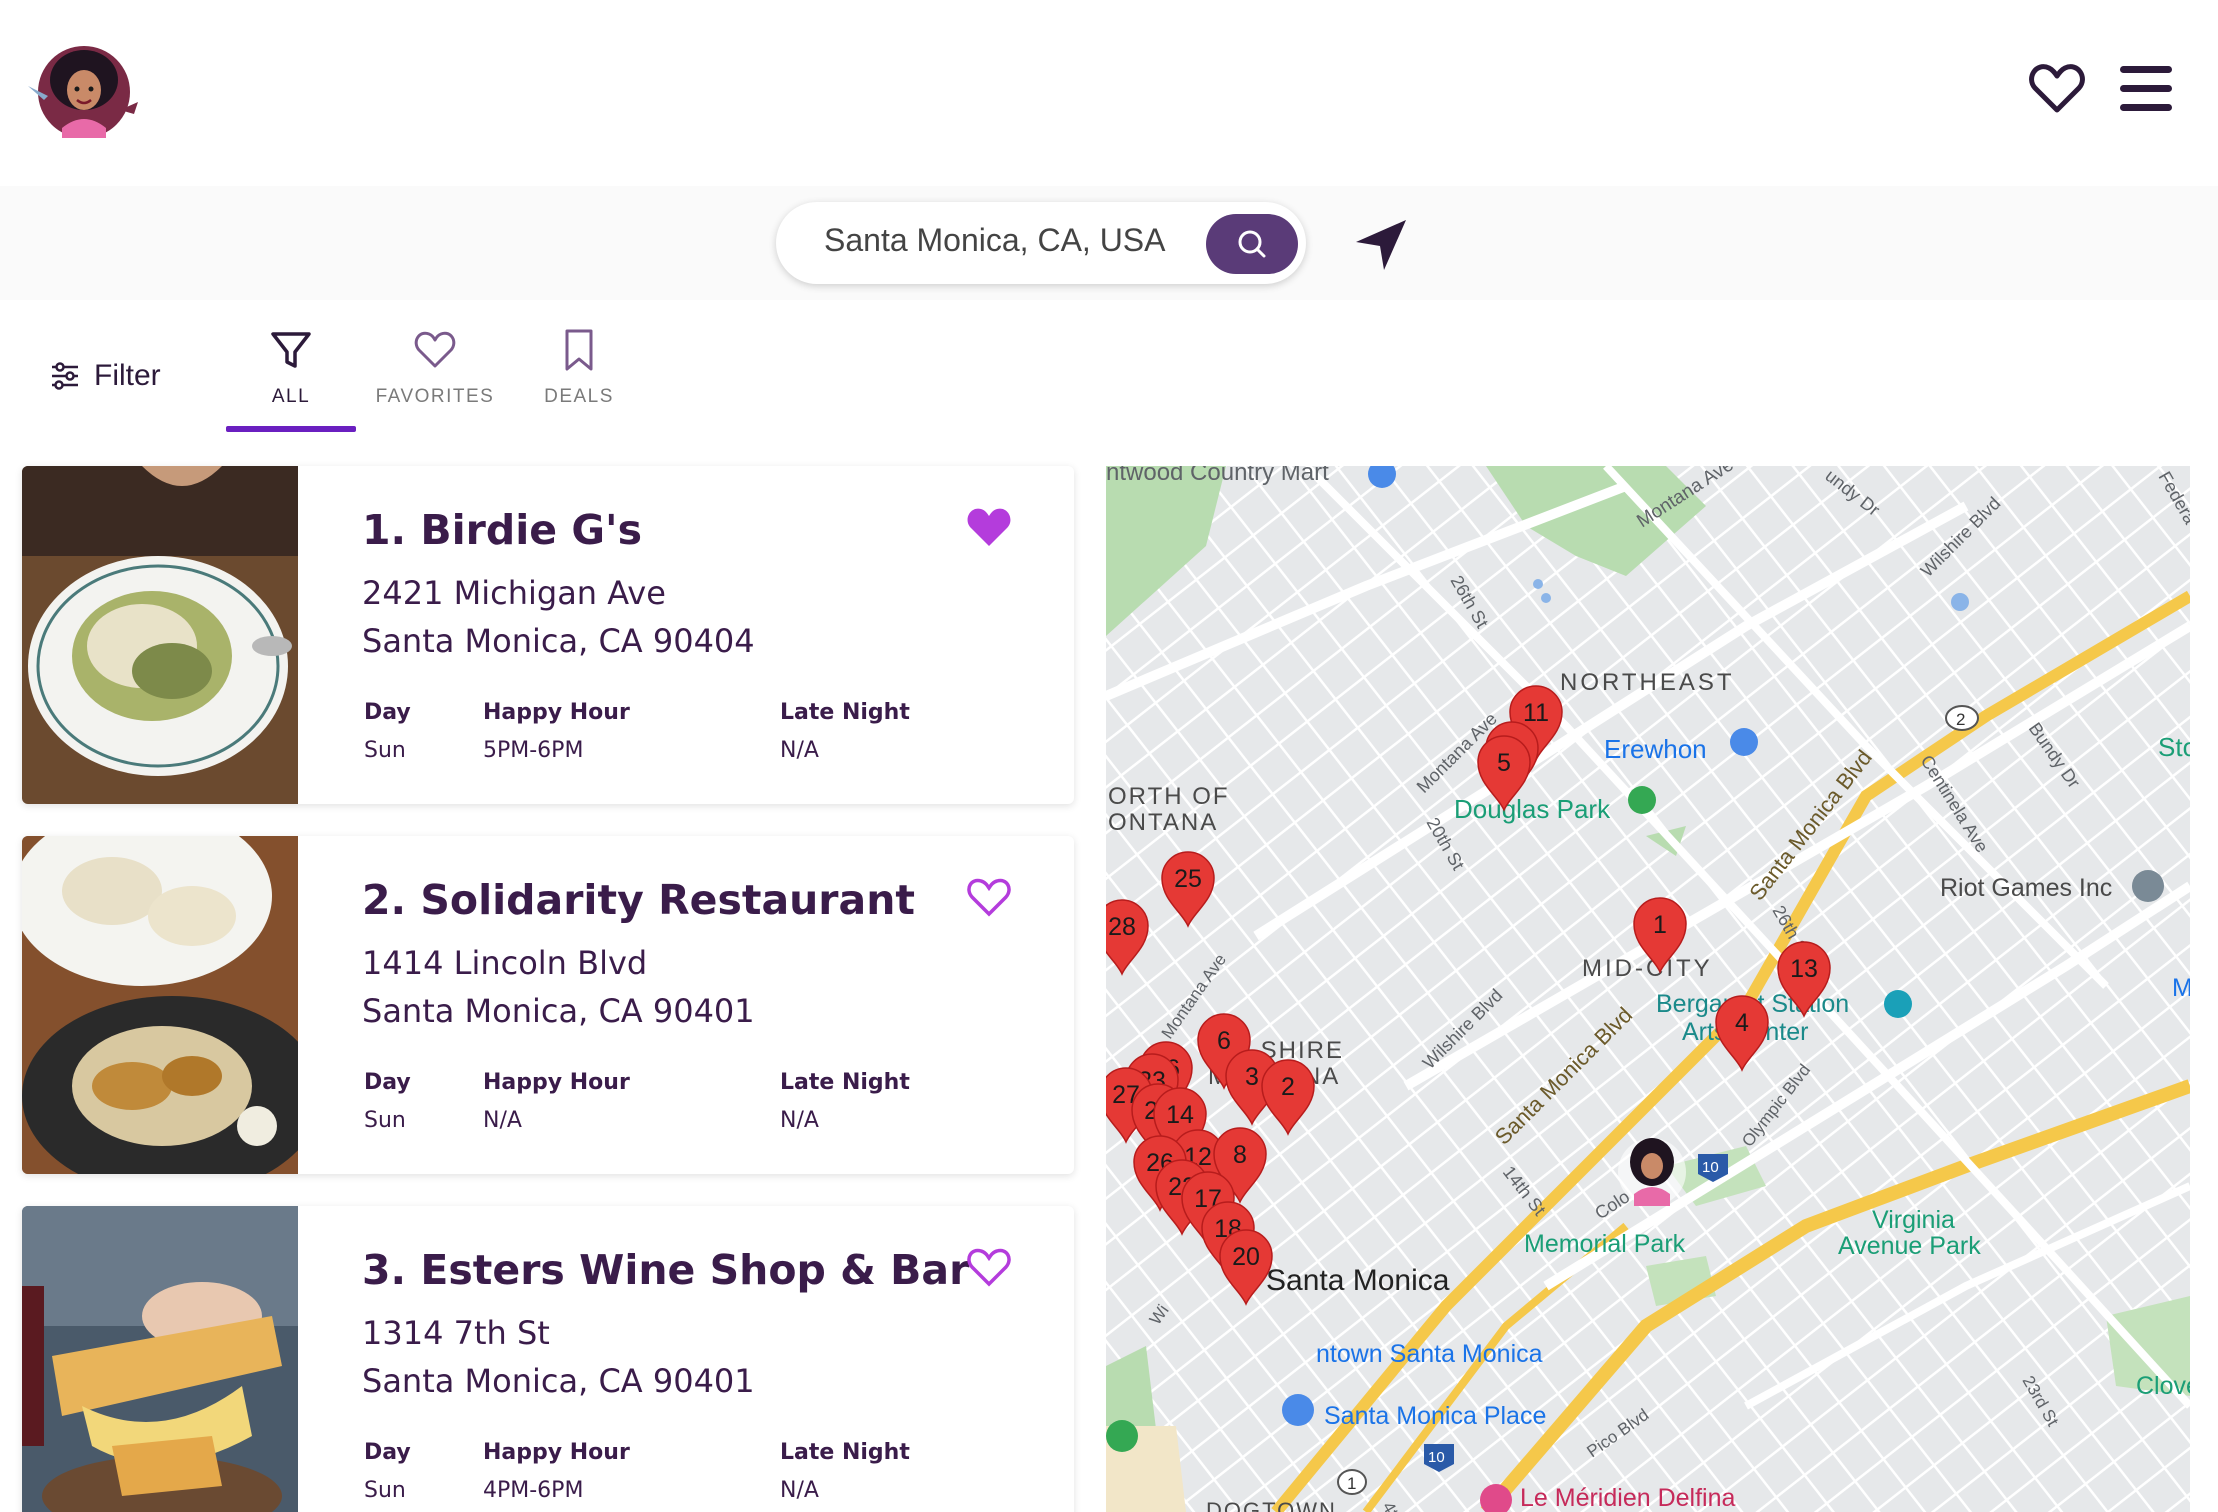  What do you see at coordinates (502, 1120) in the screenshot?
I see `happy-hour-value: N/A` at bounding box center [502, 1120].